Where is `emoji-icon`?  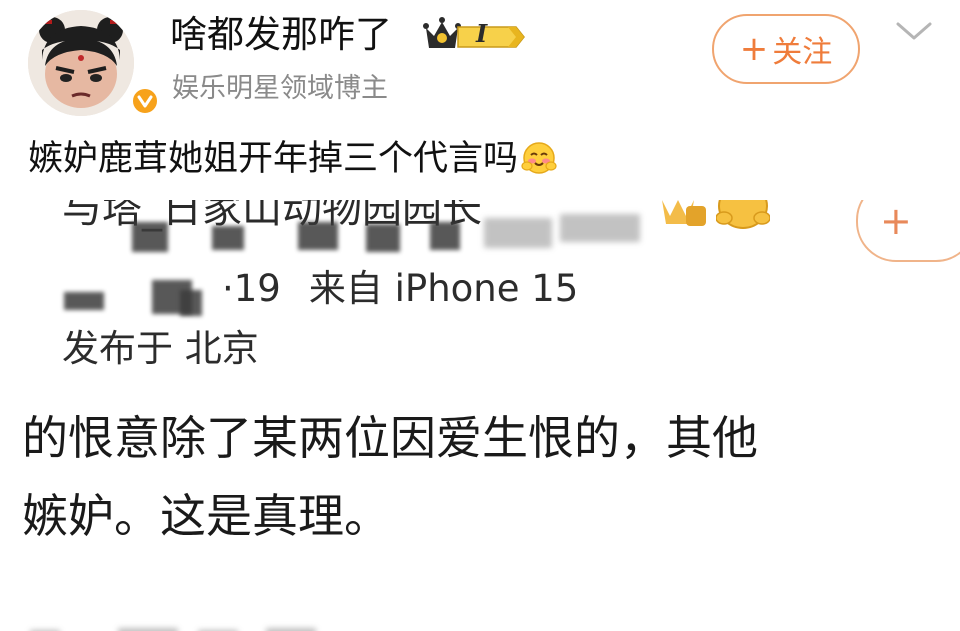
emoji-icon is located at coordinates (743, 220).